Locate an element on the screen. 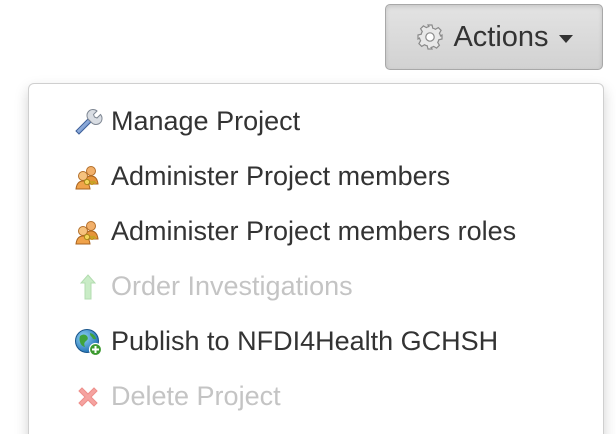 This screenshot has width=616, height=434. menu-item-label: Delete Project is located at coordinates (196, 396).